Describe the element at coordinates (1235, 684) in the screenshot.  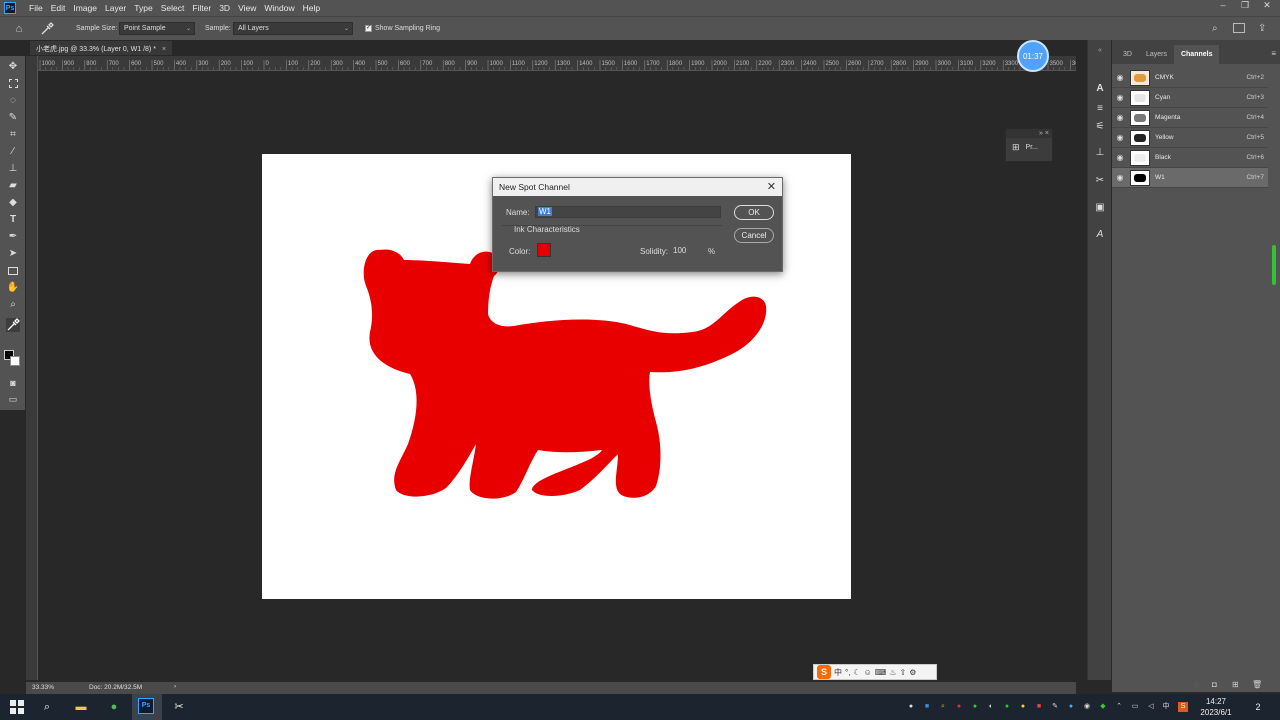
I see `new-channel-icon: ⊞` at that location.